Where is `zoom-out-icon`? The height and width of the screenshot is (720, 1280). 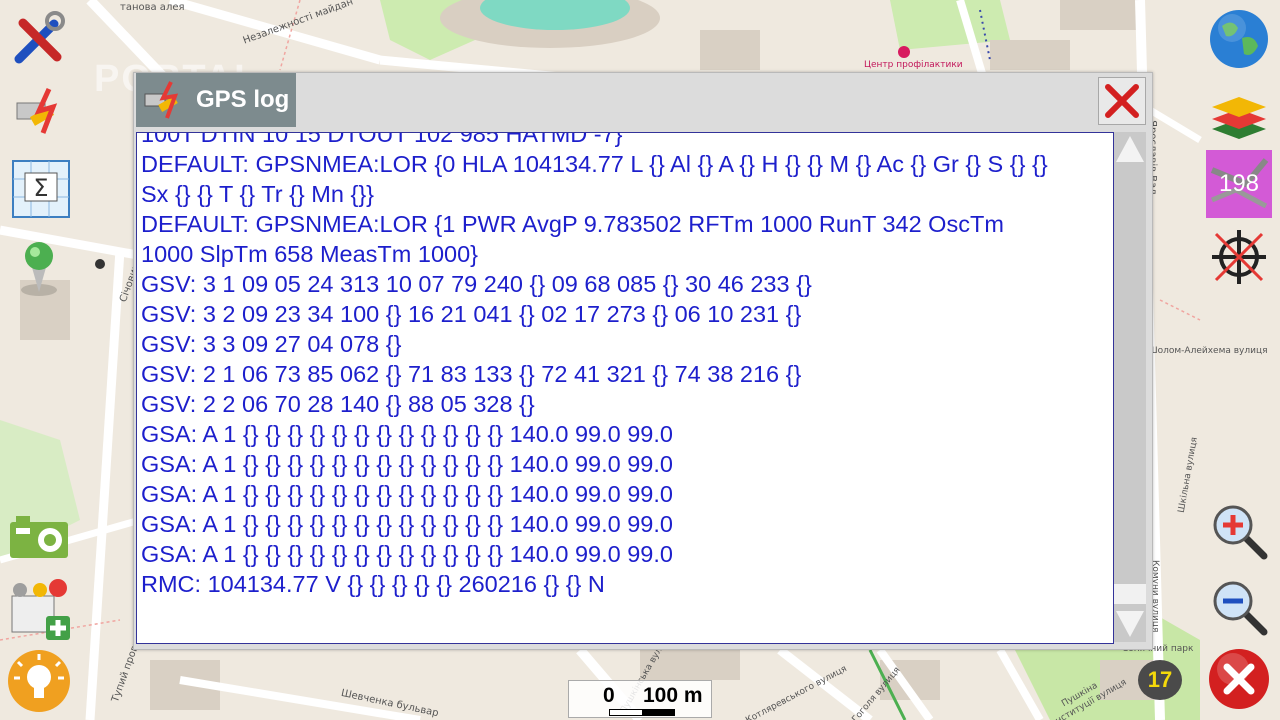
zoom-out-icon is located at coordinates (1240, 608).